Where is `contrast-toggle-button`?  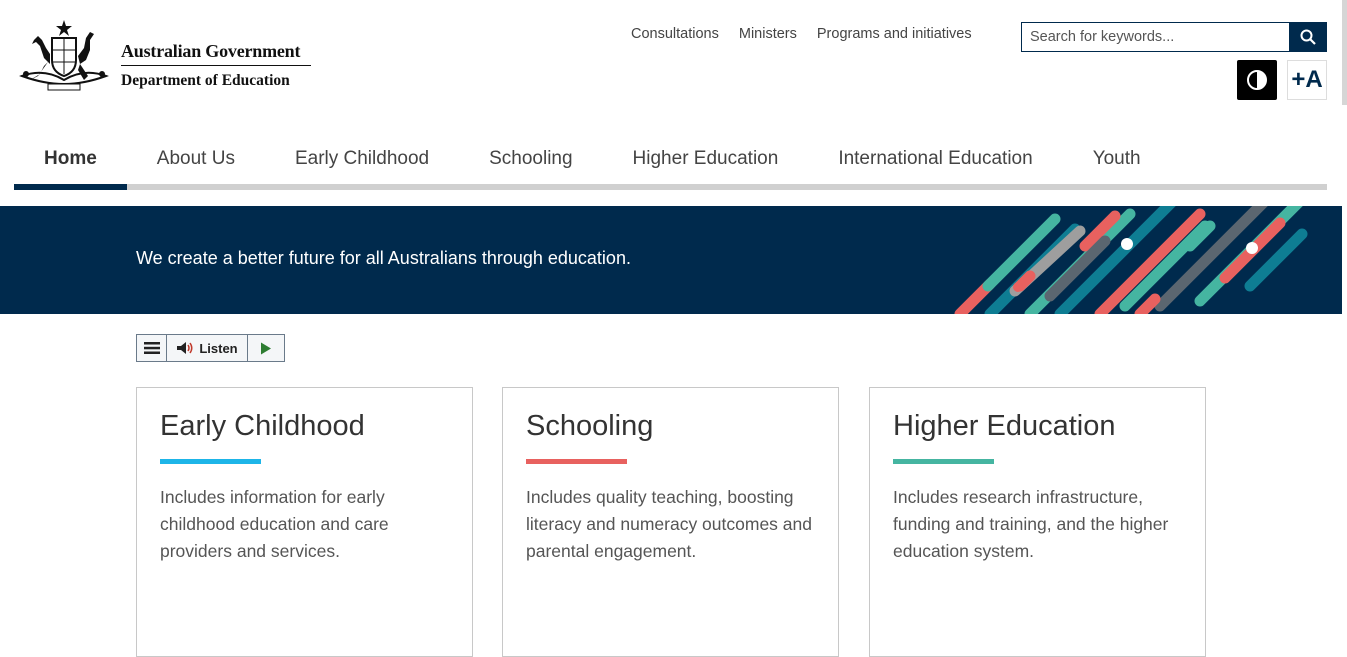
contrast-toggle-button is located at coordinates (1257, 80).